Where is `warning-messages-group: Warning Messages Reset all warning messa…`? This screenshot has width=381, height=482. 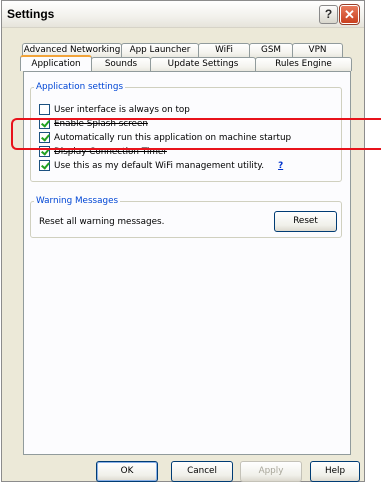
warning-messages-group: Warning Messages Reset all warning messa… is located at coordinates (186, 217).